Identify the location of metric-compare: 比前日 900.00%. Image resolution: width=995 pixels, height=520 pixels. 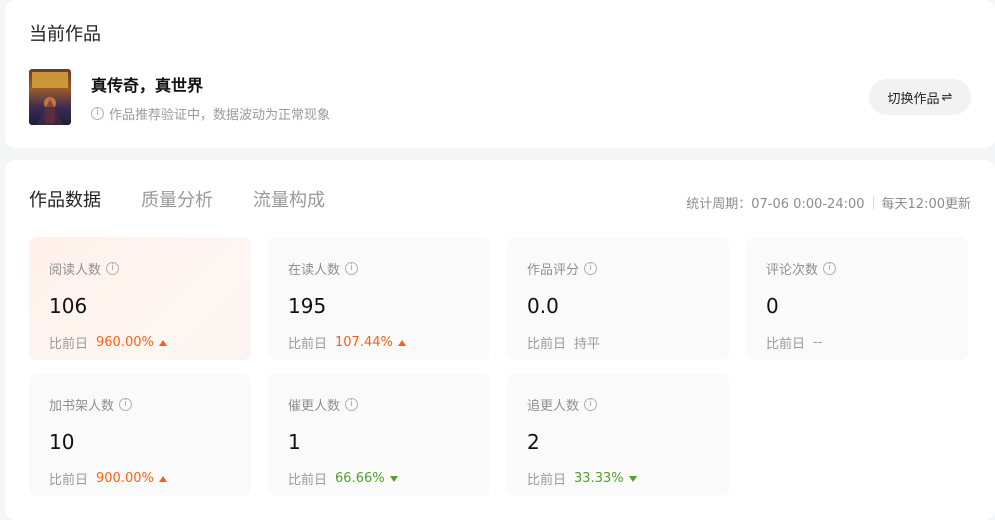
(108, 478).